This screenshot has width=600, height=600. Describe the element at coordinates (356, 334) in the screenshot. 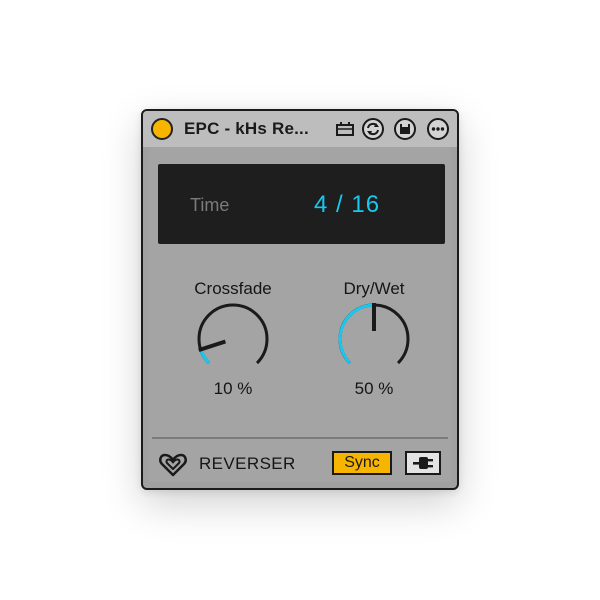

I see `dry-wet-knob-fill` at that location.